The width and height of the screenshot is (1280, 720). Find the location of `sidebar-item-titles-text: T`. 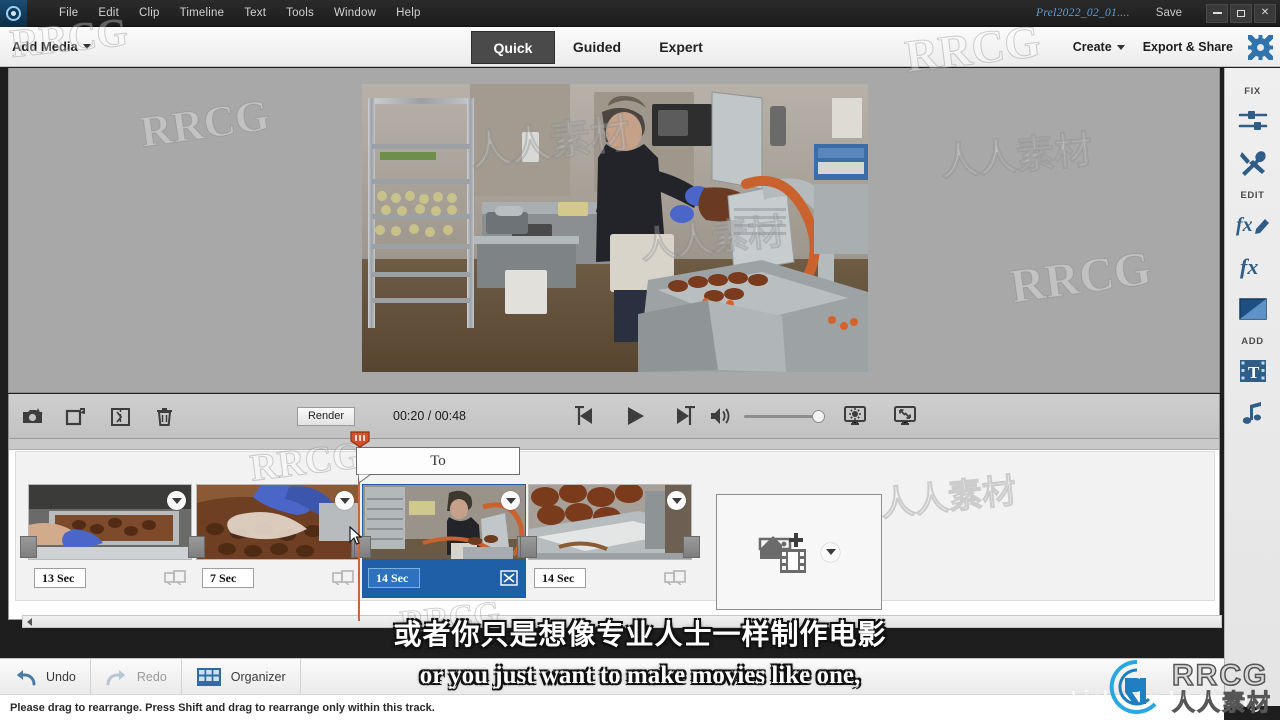

sidebar-item-titles-text: T is located at coordinates (1253, 371).